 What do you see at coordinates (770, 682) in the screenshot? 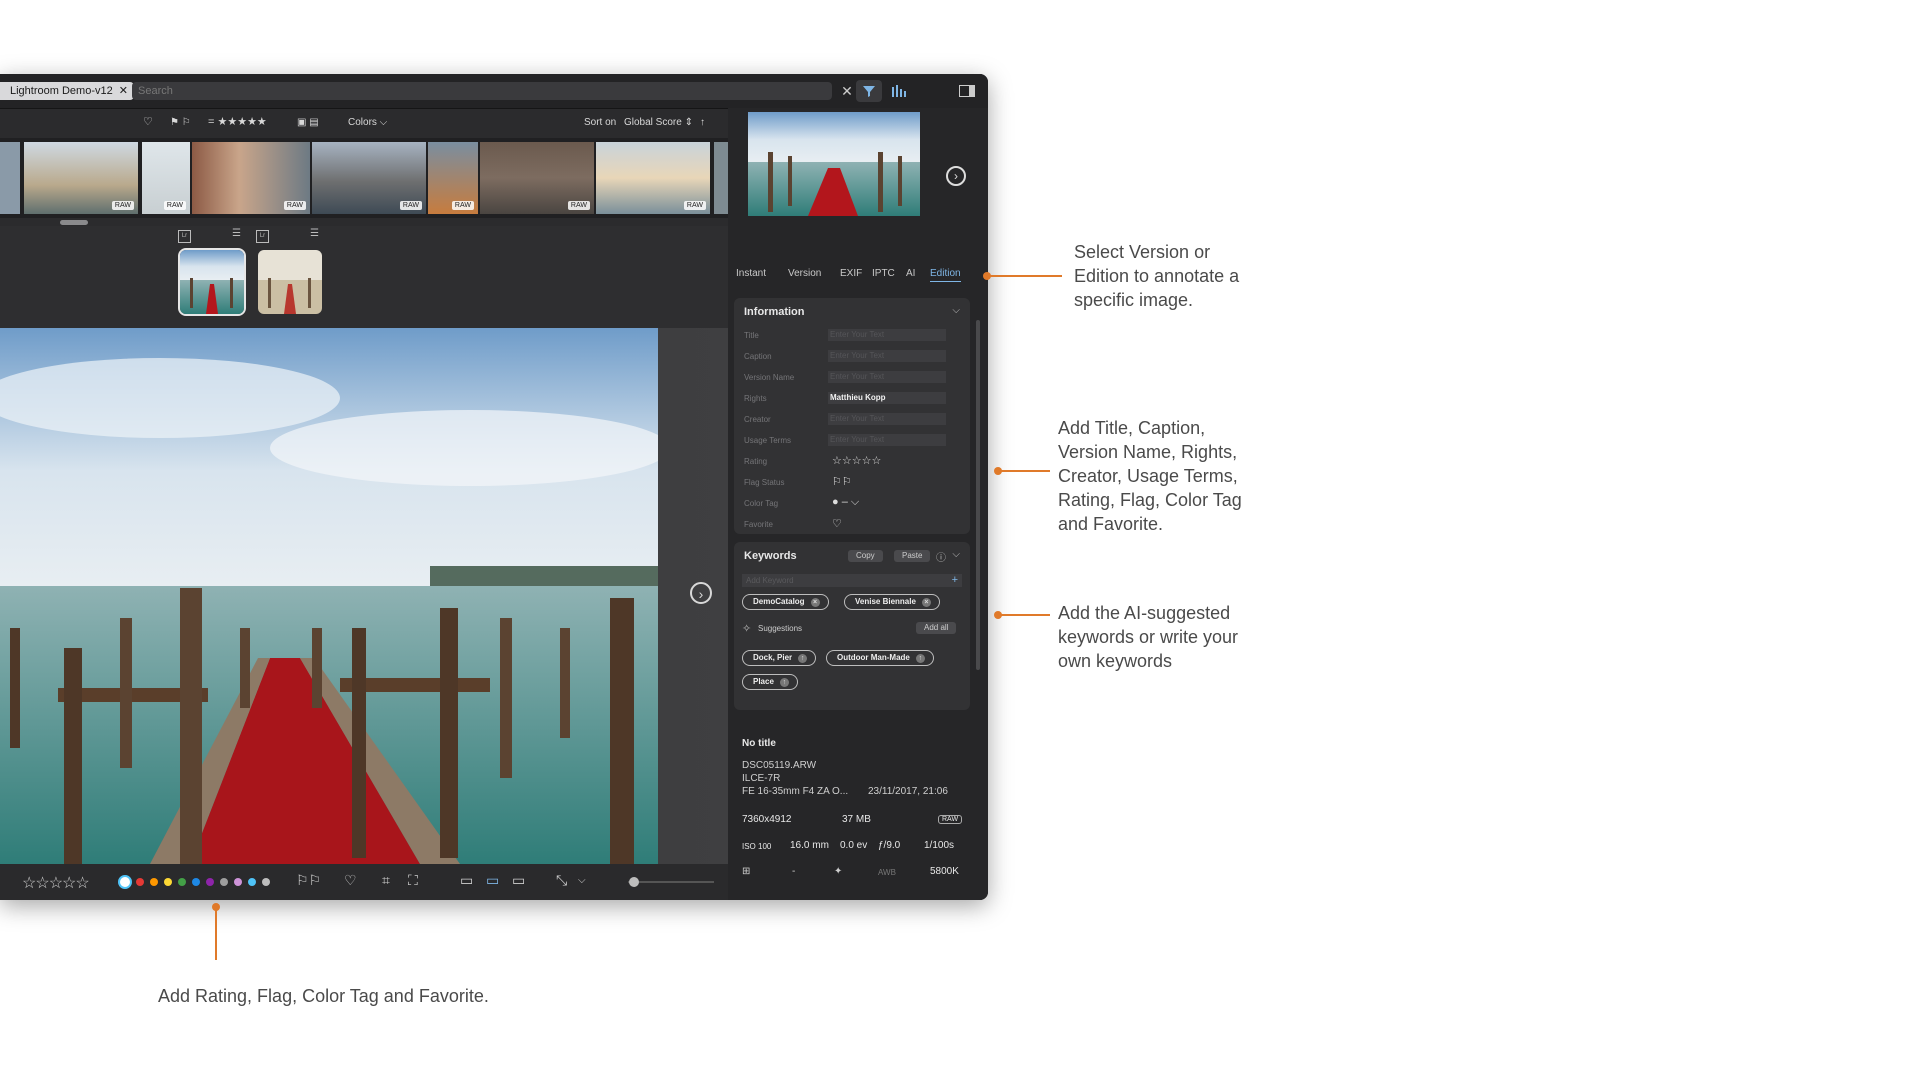
I see `suggested-keyword-chip: Place ↑` at bounding box center [770, 682].